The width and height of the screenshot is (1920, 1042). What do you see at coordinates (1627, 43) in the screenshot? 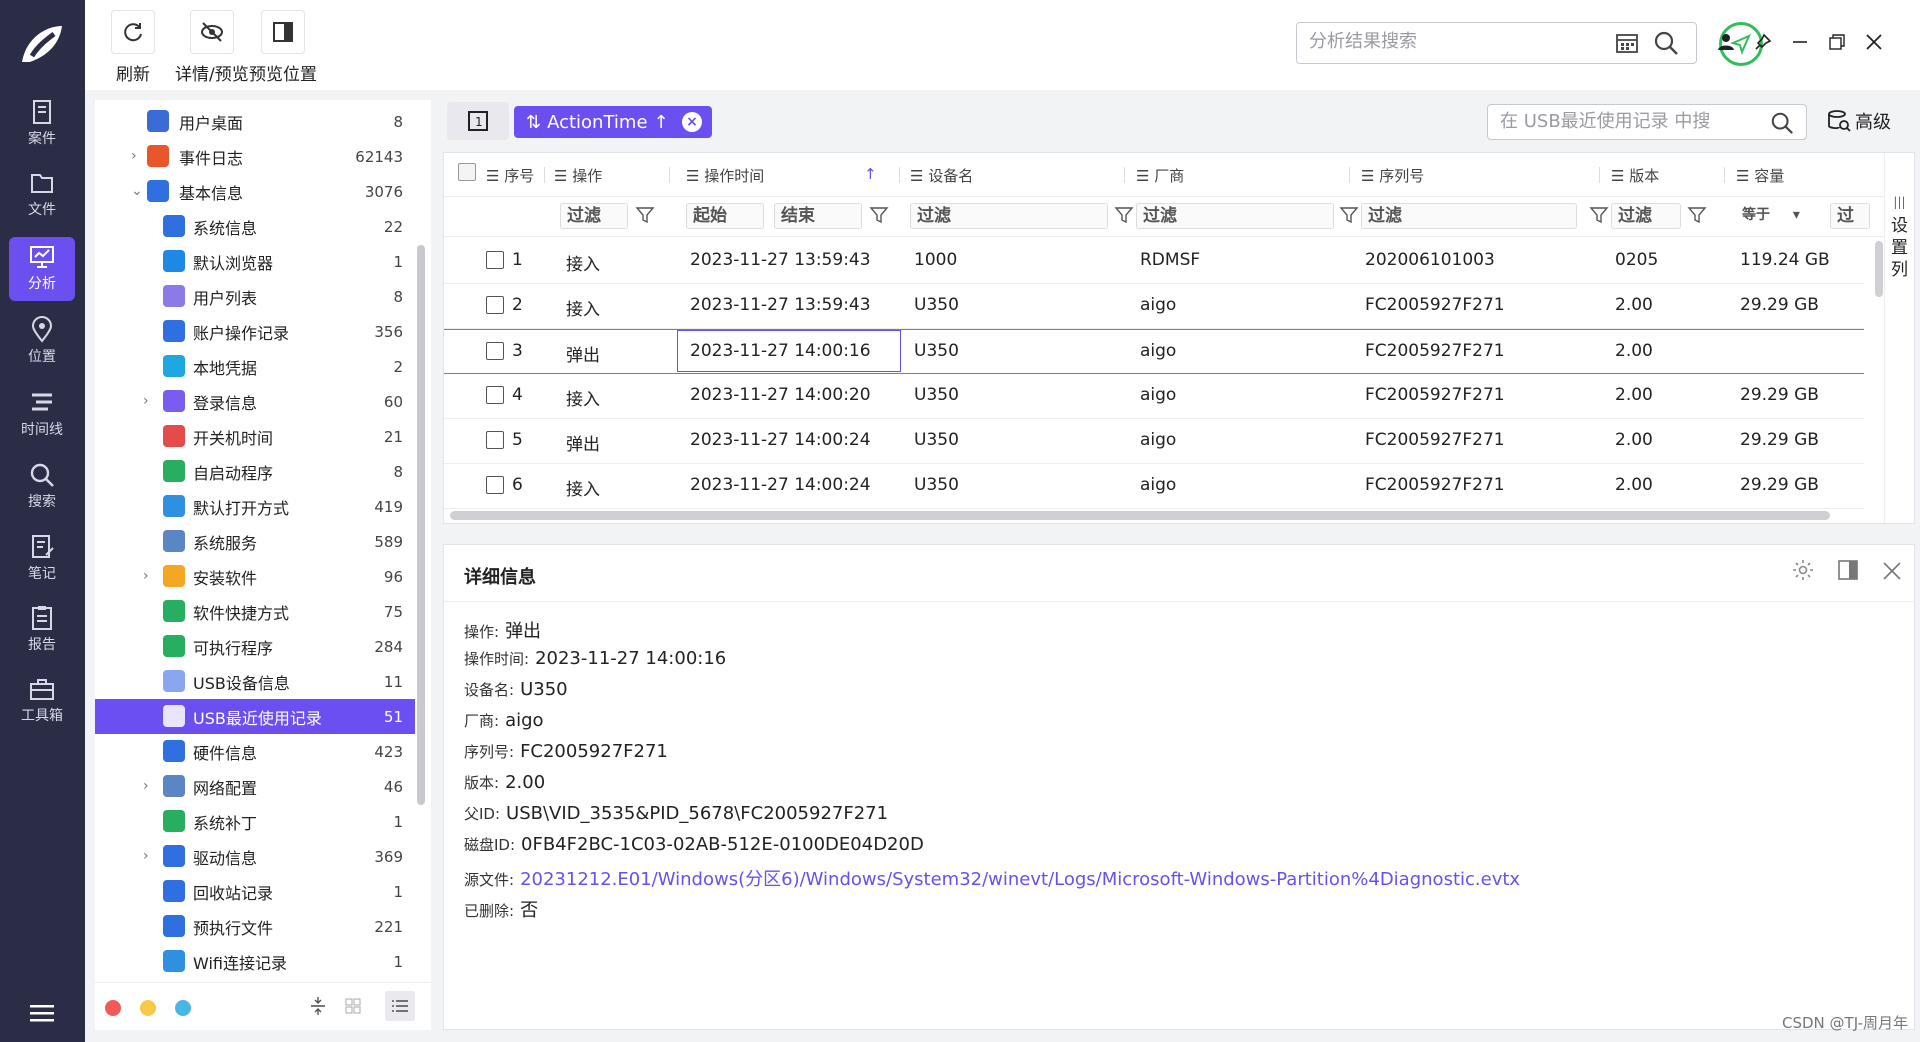
I see `calendar-icon` at bounding box center [1627, 43].